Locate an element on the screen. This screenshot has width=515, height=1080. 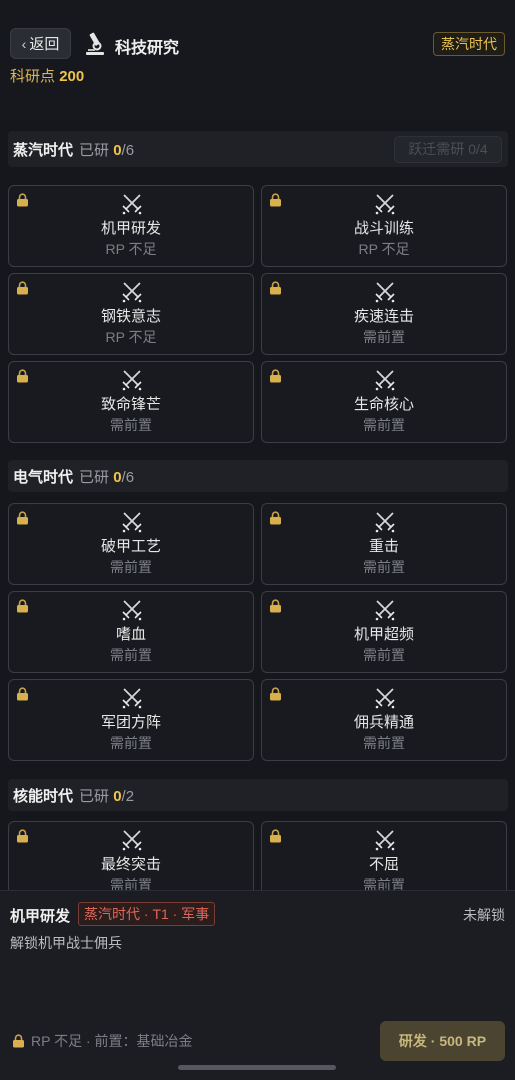
tech-card: 钢铁意志 RP 不足 is located at coordinates (131, 314).